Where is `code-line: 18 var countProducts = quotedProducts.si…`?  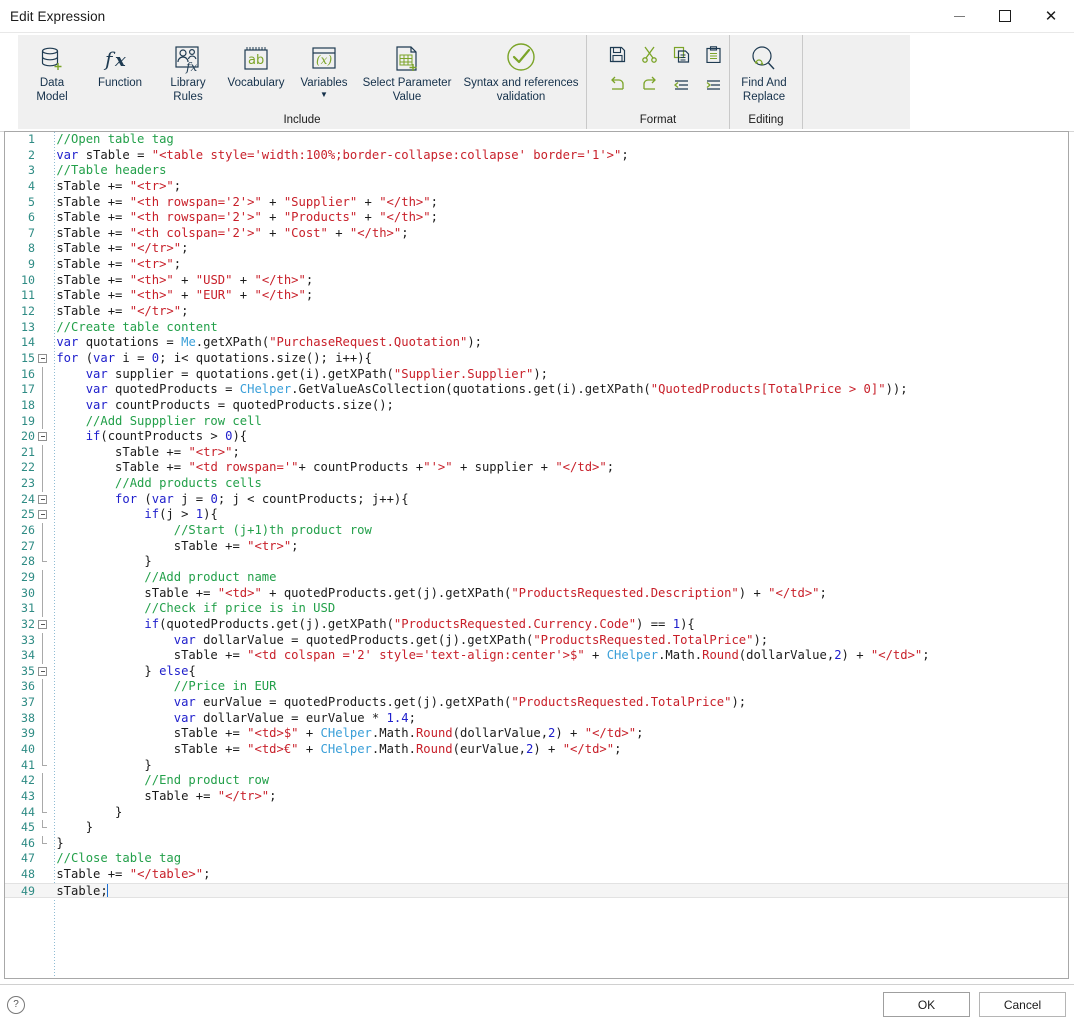
code-line: 18 var countProducts = quotedProducts.si… is located at coordinates (536, 405).